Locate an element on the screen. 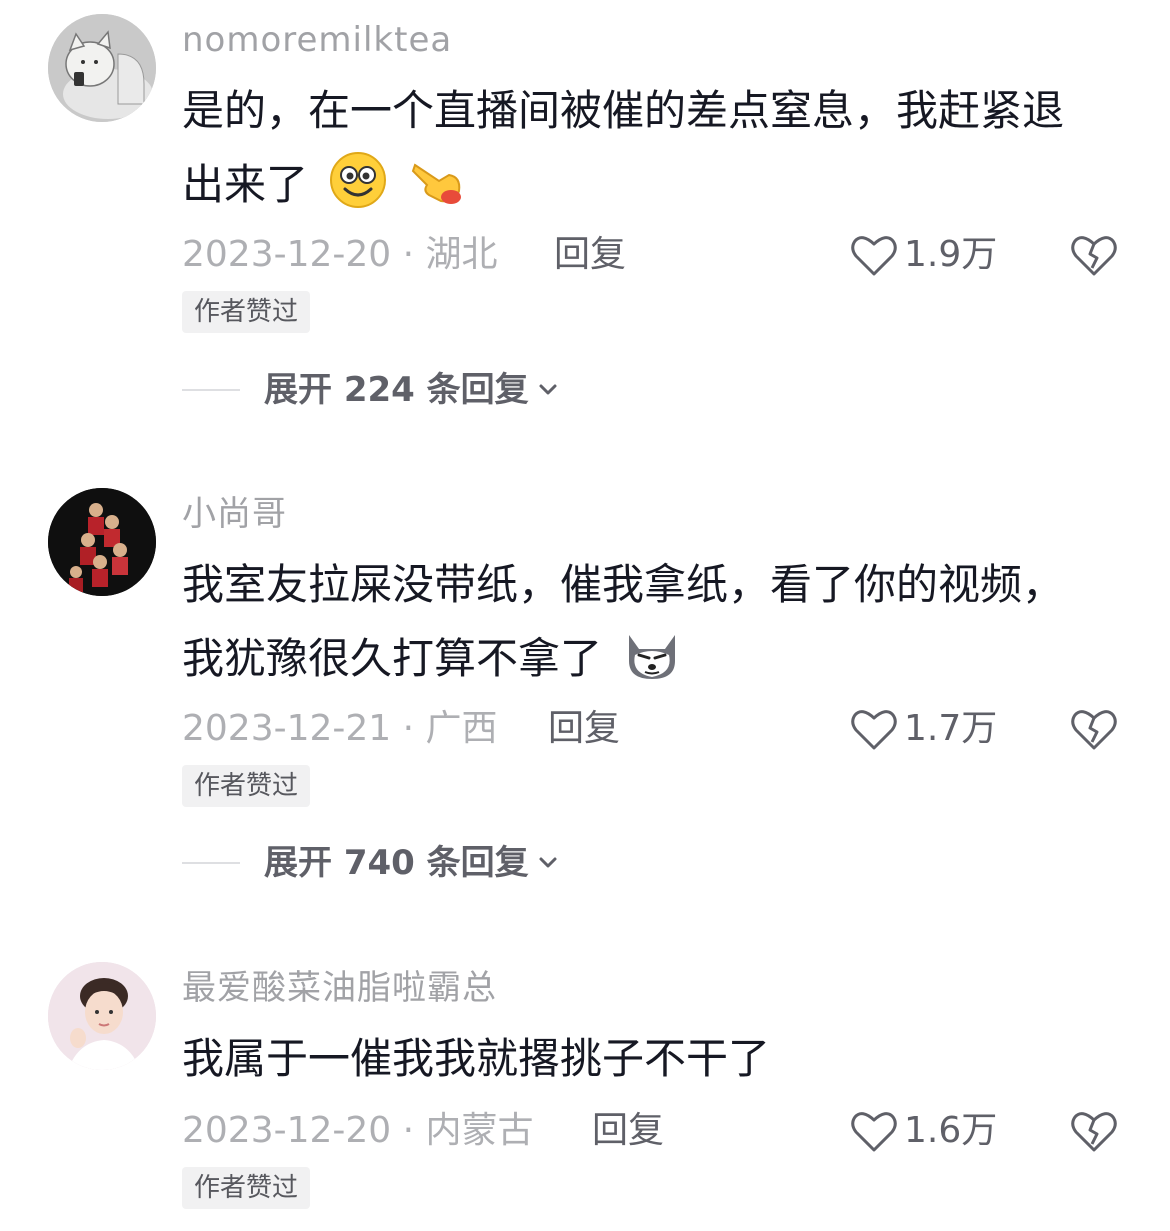  like-count: 1.9万 is located at coordinates (951, 254).